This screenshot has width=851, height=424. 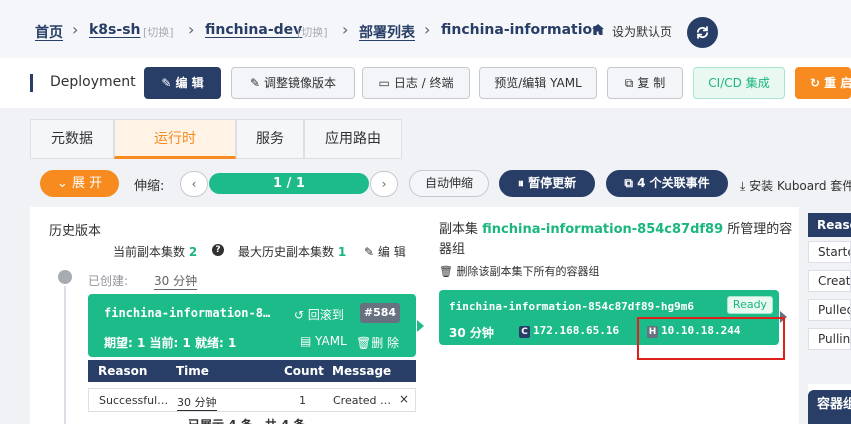 I want to click on list-item: Pulling, so click(x=829, y=339).